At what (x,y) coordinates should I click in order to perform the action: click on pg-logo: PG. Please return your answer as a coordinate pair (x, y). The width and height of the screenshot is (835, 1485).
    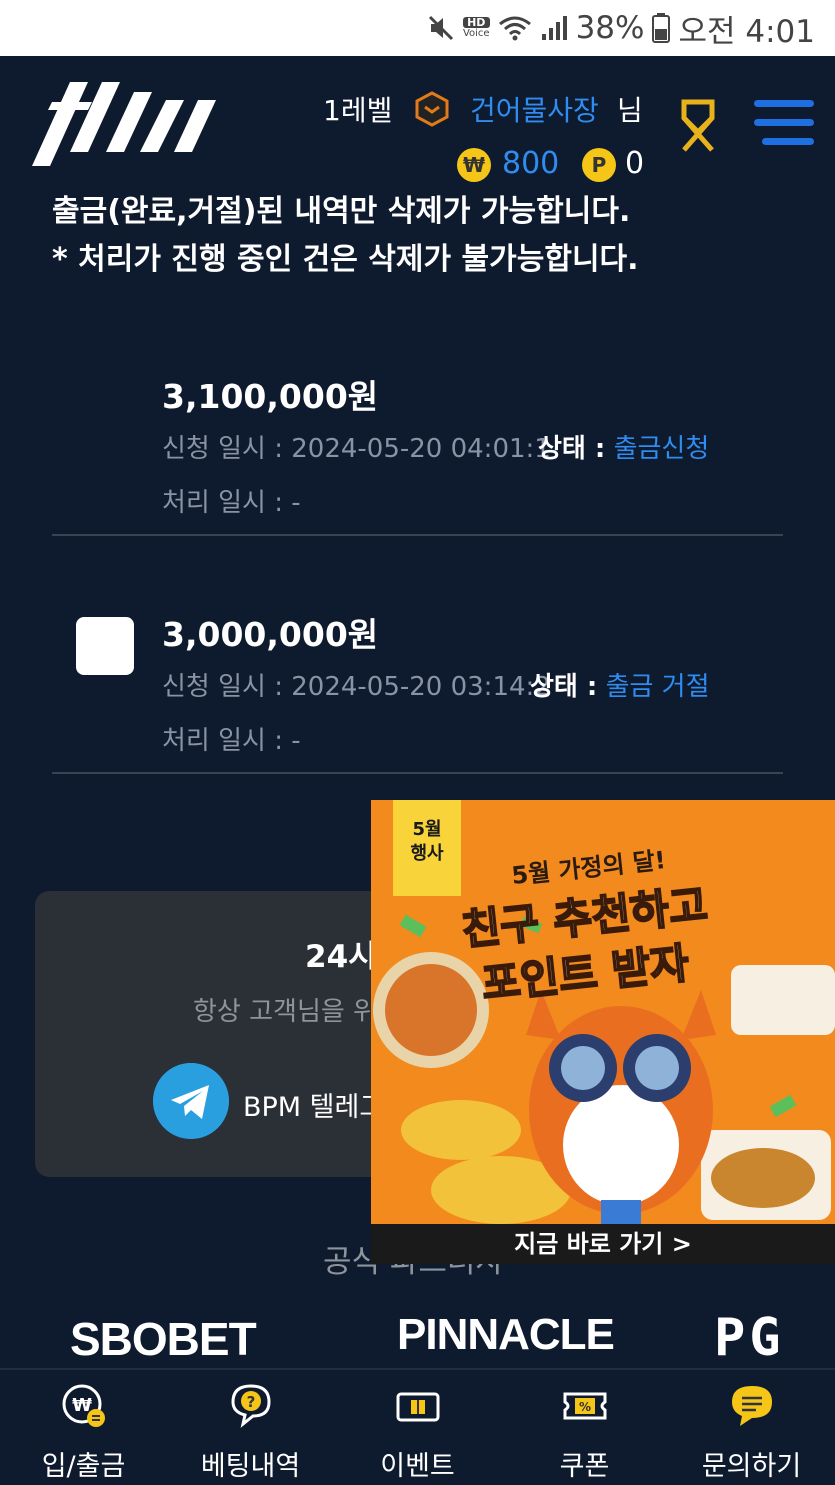
    Looking at the image, I should click on (749, 1338).